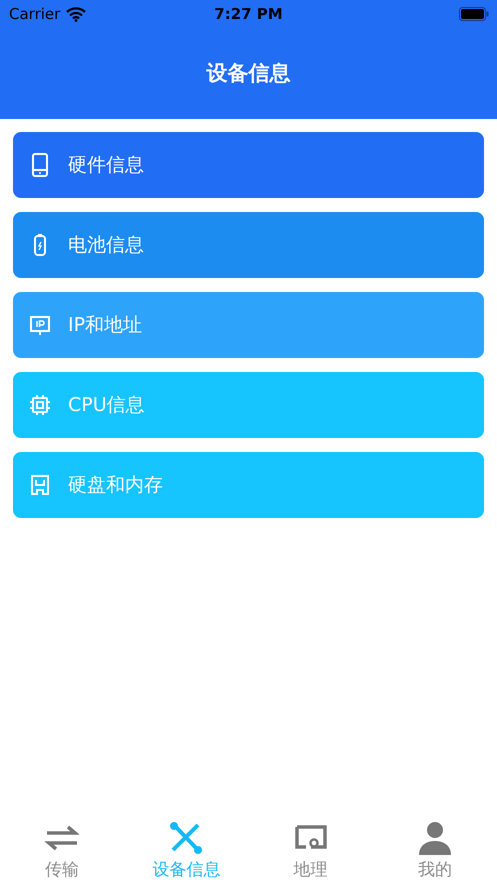 The height and width of the screenshot is (883, 497). What do you see at coordinates (248, 14) in the screenshot?
I see `clock-time: 7:27 PM` at bounding box center [248, 14].